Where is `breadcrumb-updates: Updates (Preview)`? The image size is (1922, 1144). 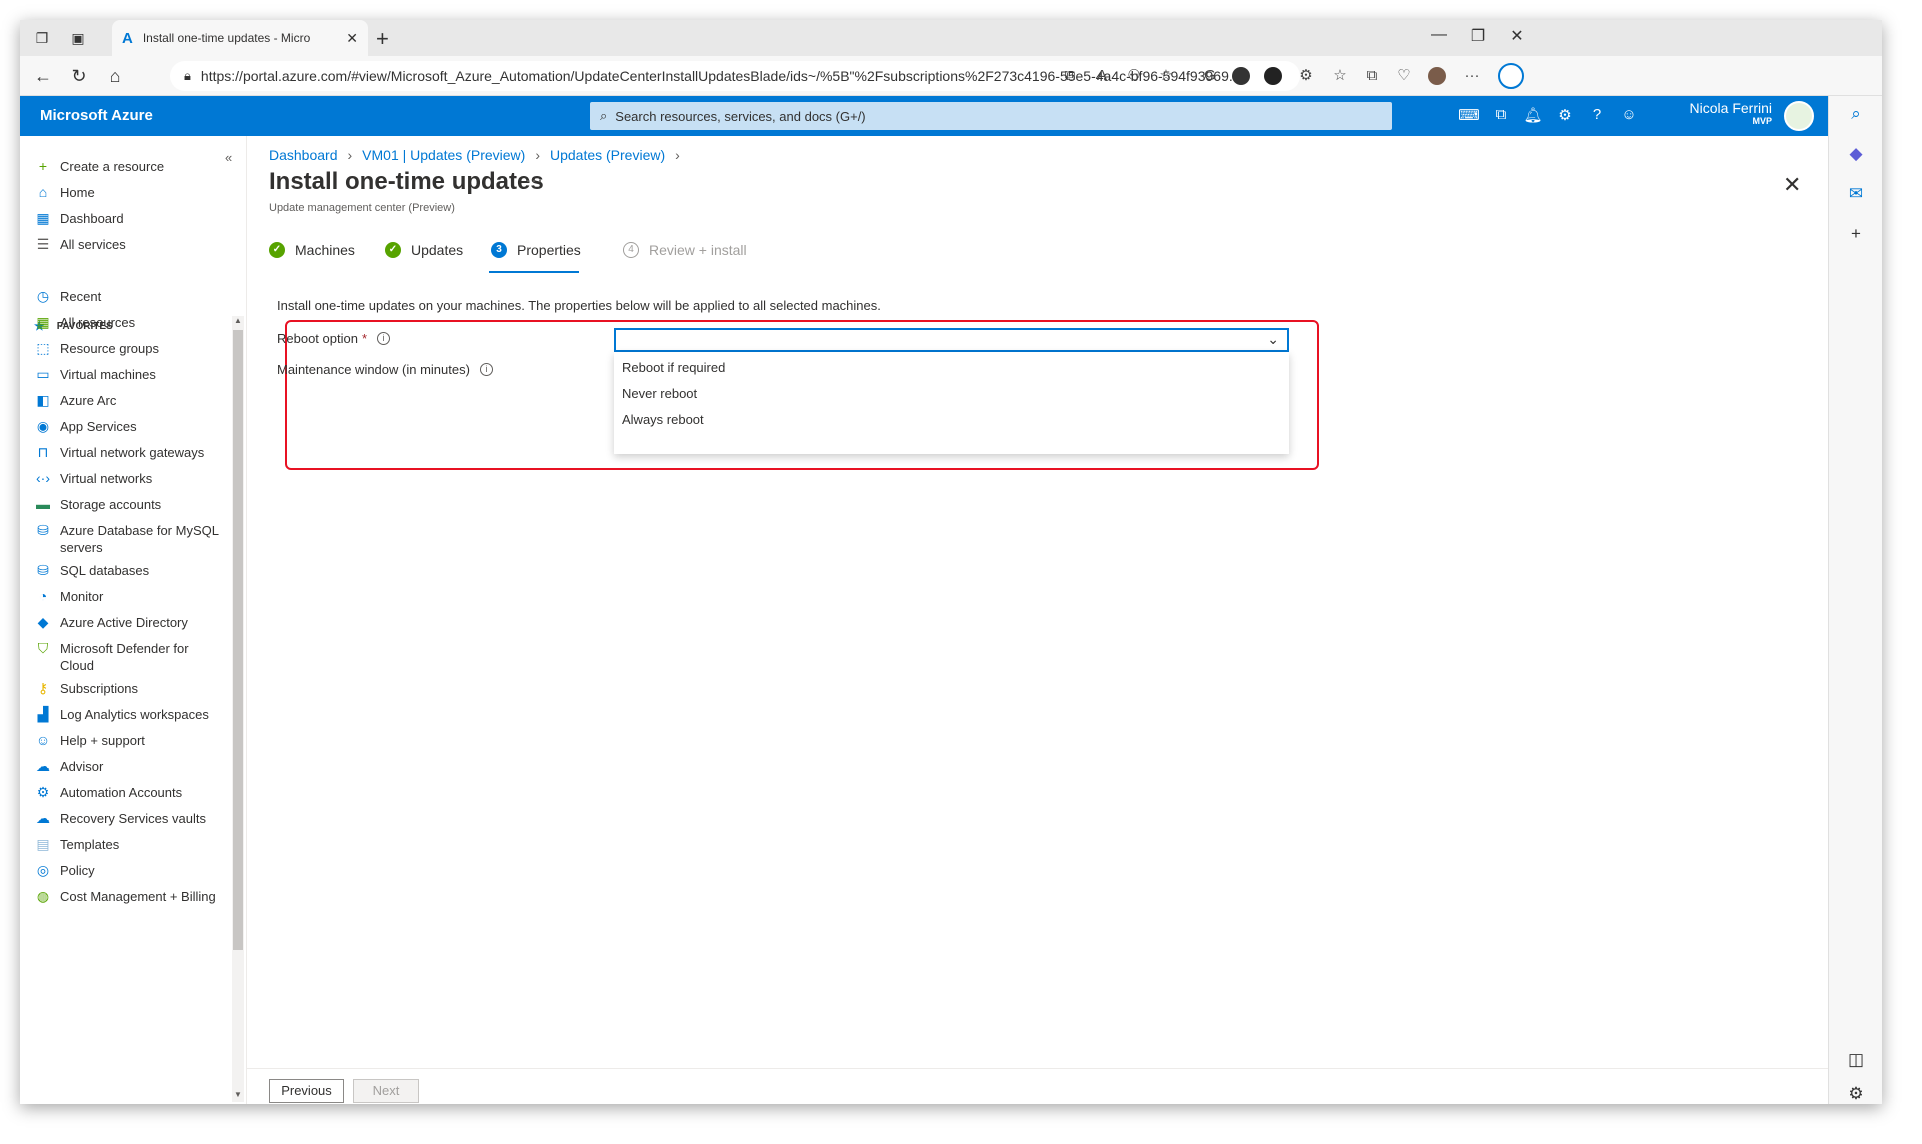
breadcrumb-updates: Updates (Preview) is located at coordinates (607, 155).